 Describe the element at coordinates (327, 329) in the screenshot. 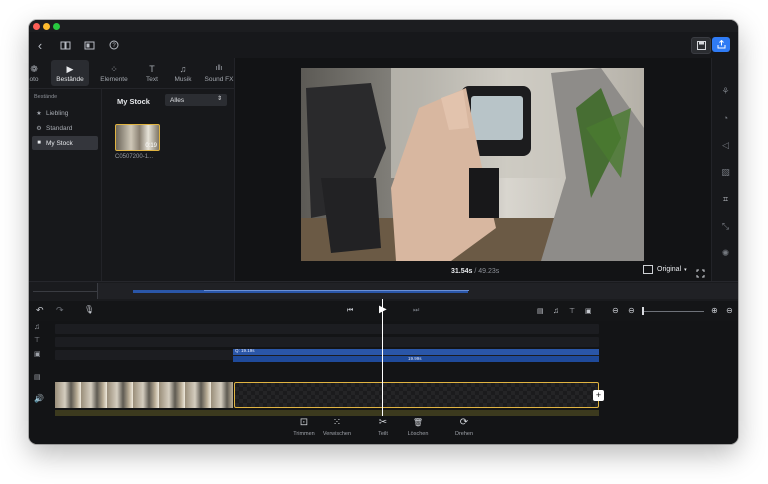

I see `music-lane` at that location.